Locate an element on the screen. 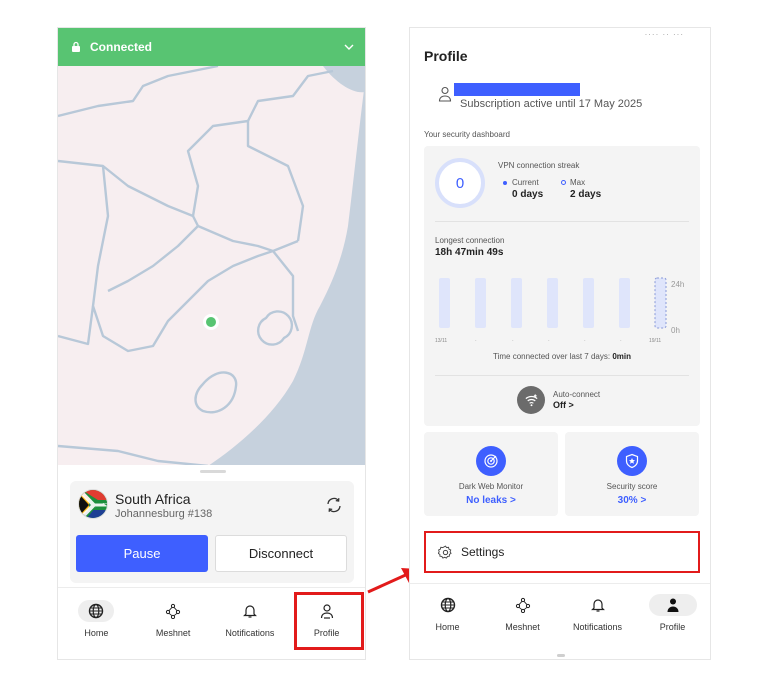  max-dot-icon is located at coordinates (563, 182).